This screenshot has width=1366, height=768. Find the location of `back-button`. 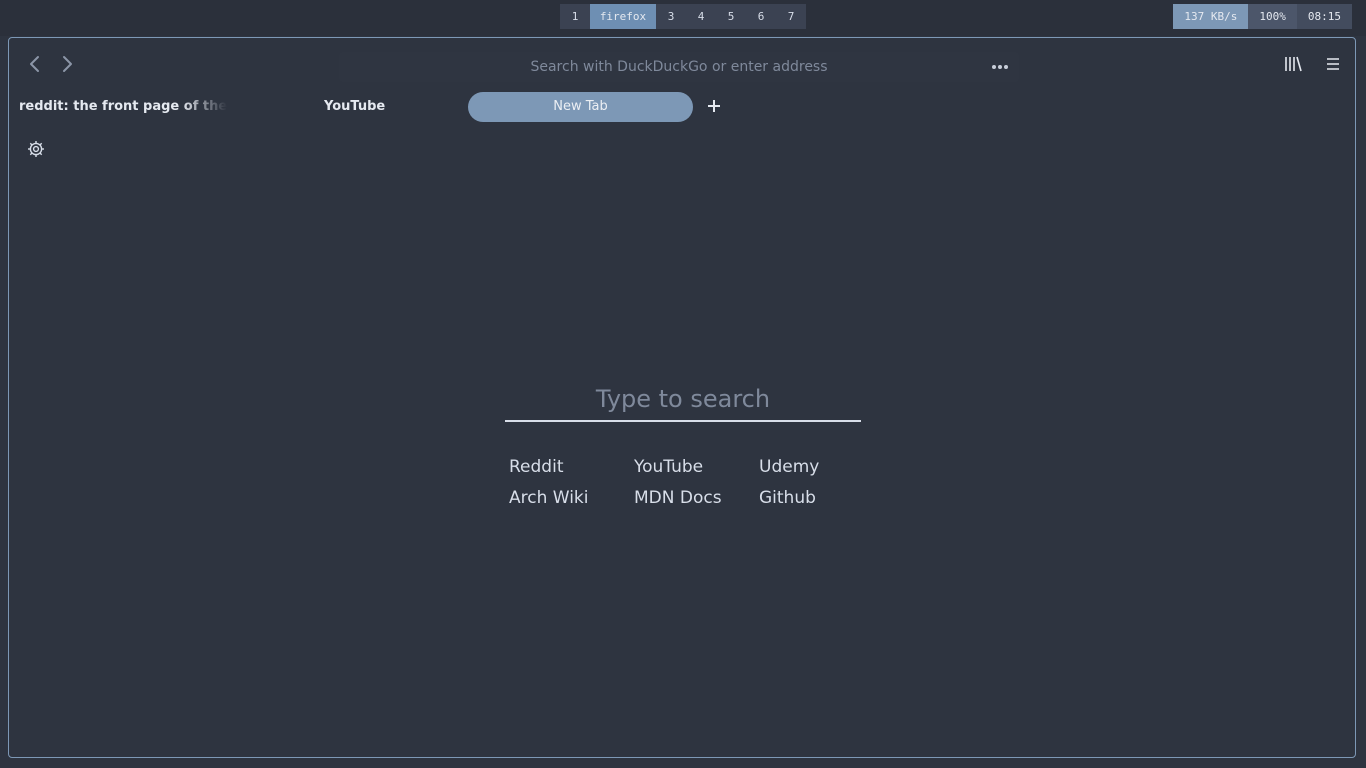

back-button is located at coordinates (35, 64).